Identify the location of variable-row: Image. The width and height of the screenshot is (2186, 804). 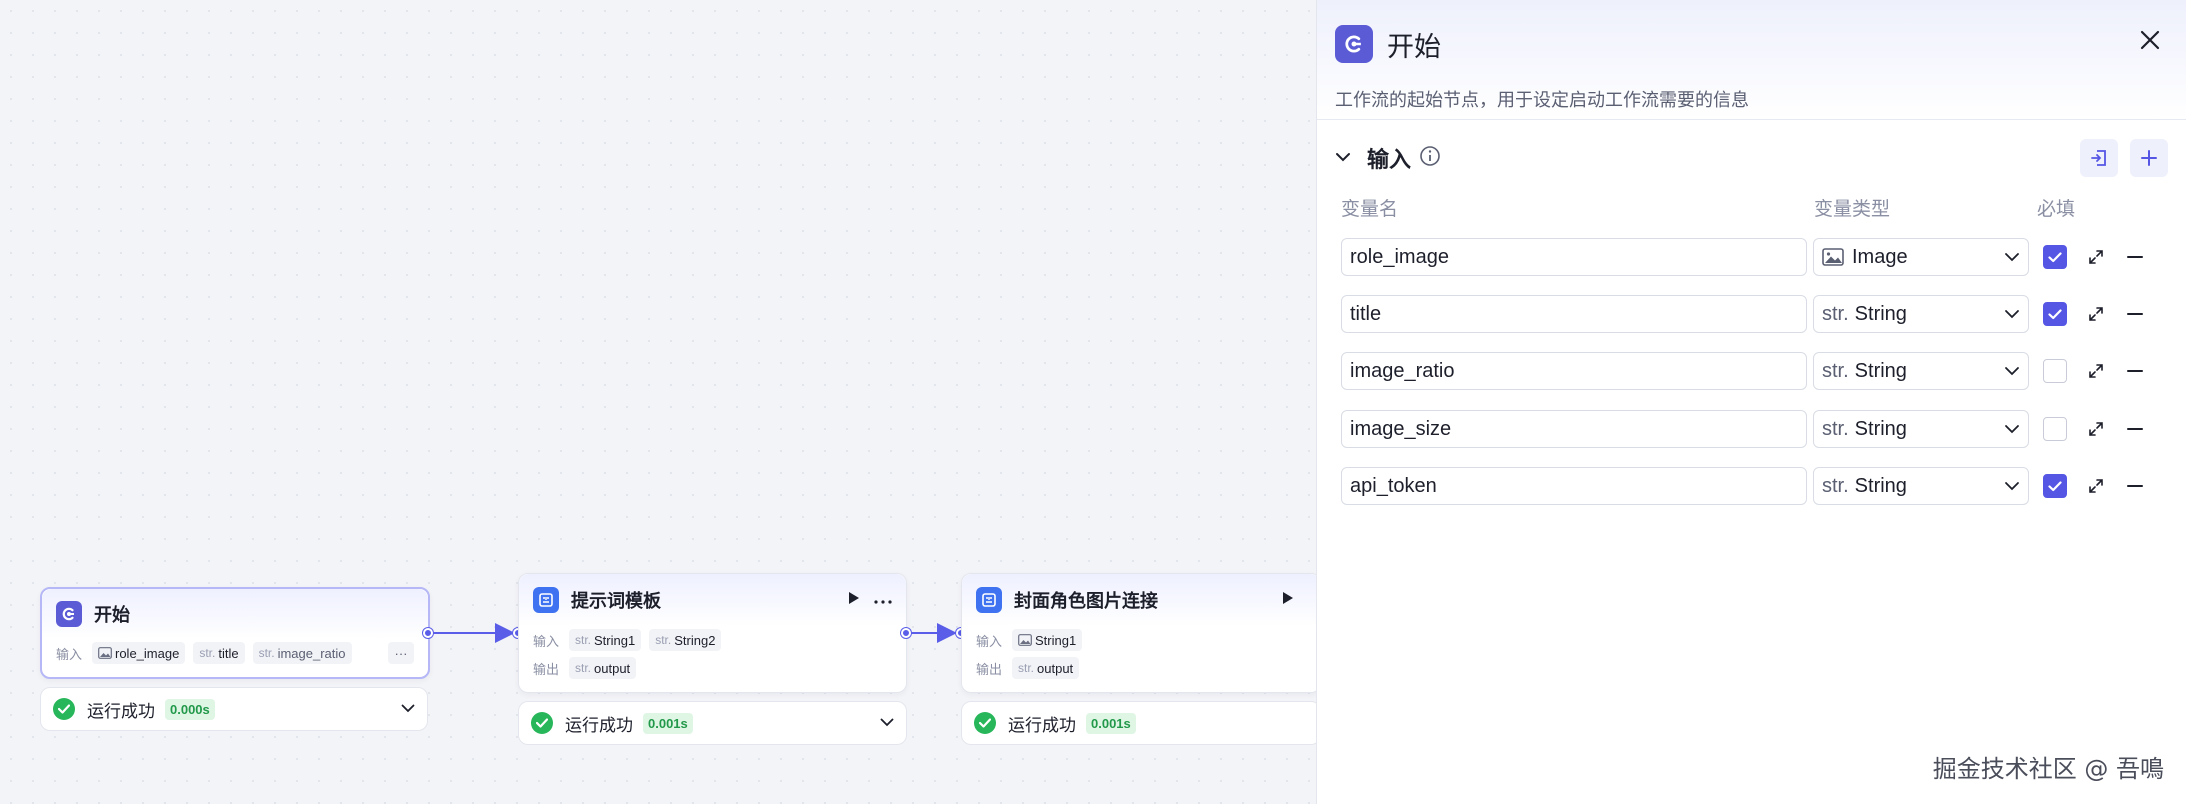
(1742, 257).